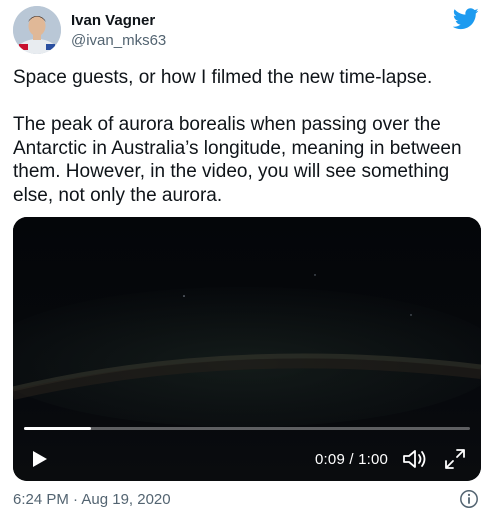 This screenshot has height=520, width=492. I want to click on volume-icon, so click(415, 459).